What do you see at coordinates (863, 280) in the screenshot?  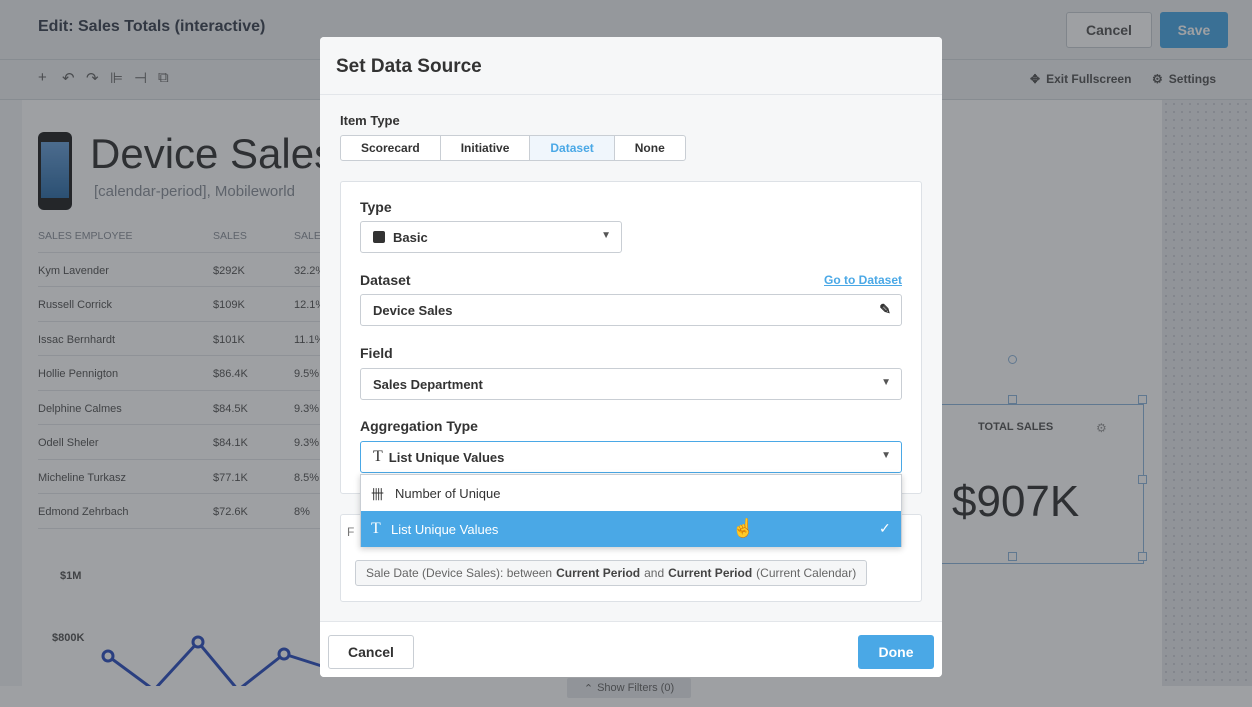 I see `go-to-dataset-link: Go to Dataset` at bounding box center [863, 280].